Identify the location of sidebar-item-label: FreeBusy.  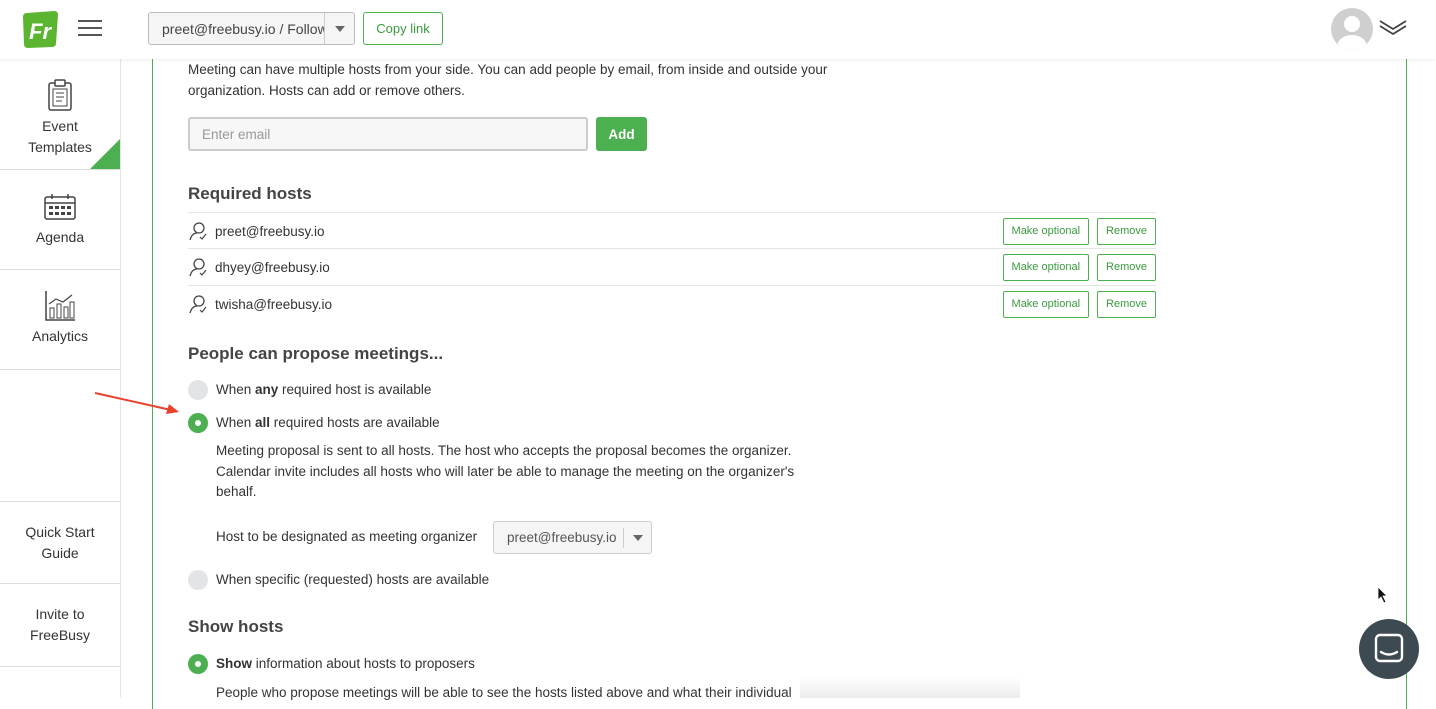
(60, 635).